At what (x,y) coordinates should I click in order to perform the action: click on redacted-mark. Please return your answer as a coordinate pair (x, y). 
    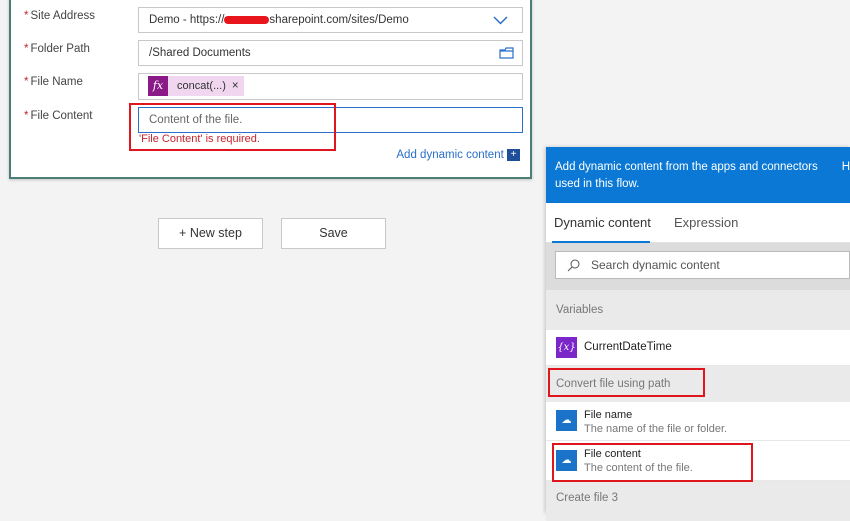
    Looking at the image, I should click on (247, 19).